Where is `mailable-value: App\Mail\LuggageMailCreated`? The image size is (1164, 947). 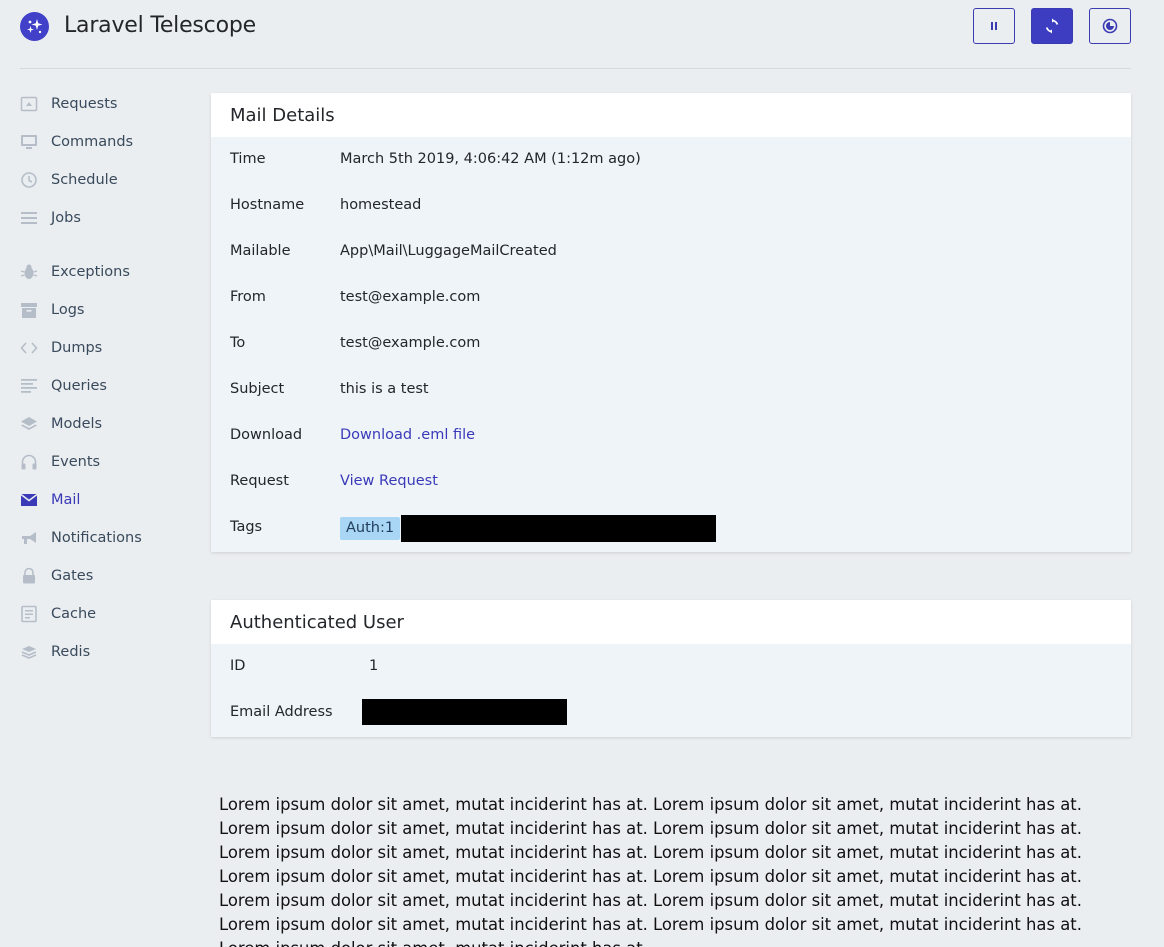 mailable-value: App\Mail\LuggageMailCreated is located at coordinates (448, 251).